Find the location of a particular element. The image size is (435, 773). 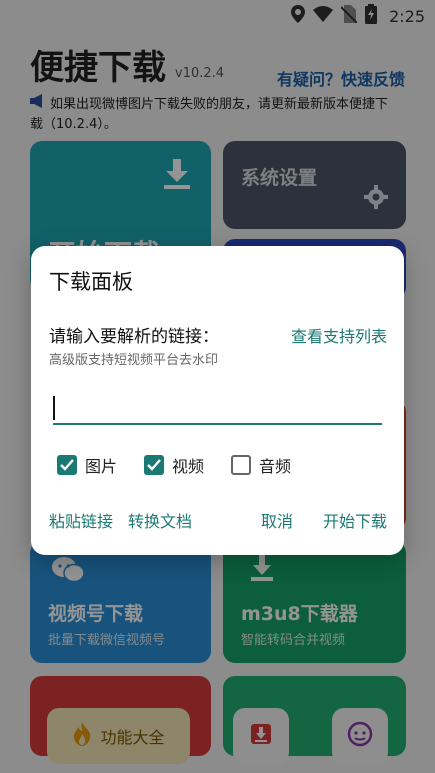

text-caret is located at coordinates (54, 408).